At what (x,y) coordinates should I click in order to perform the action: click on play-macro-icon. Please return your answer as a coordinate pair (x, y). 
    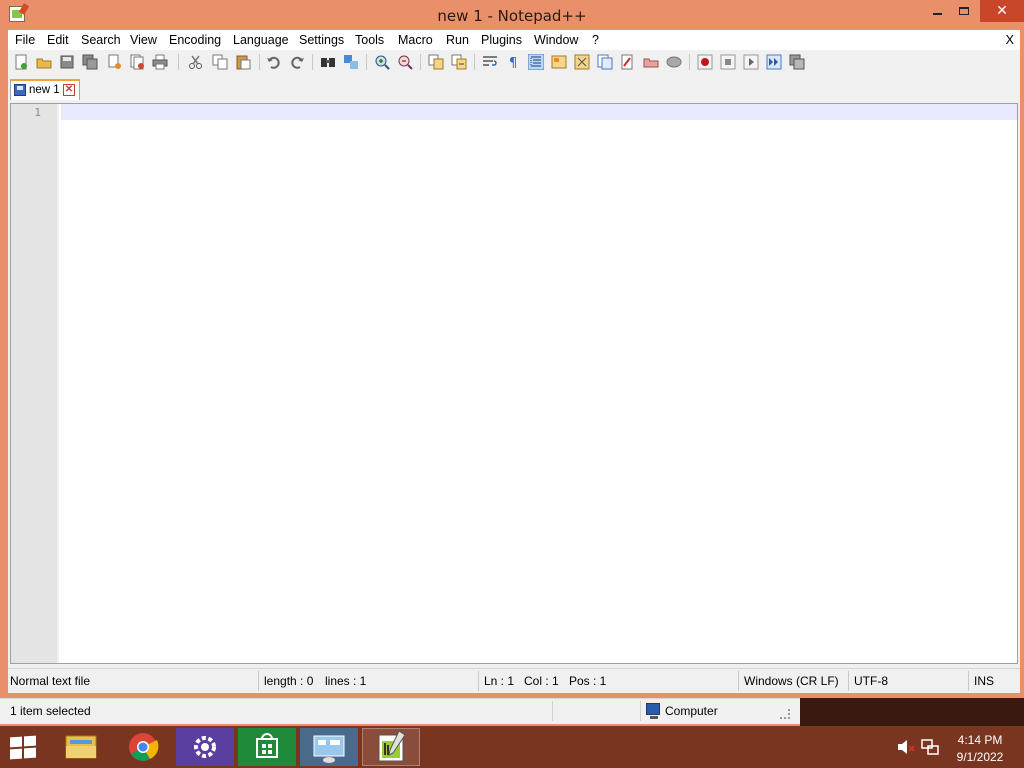
    Looking at the image, I should click on (751, 62).